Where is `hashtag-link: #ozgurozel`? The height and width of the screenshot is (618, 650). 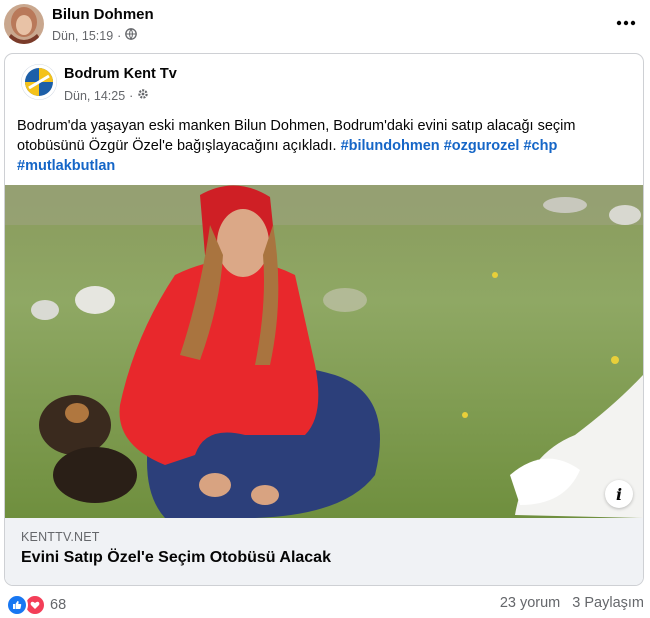
hashtag-link: #ozgurozel is located at coordinates (482, 146).